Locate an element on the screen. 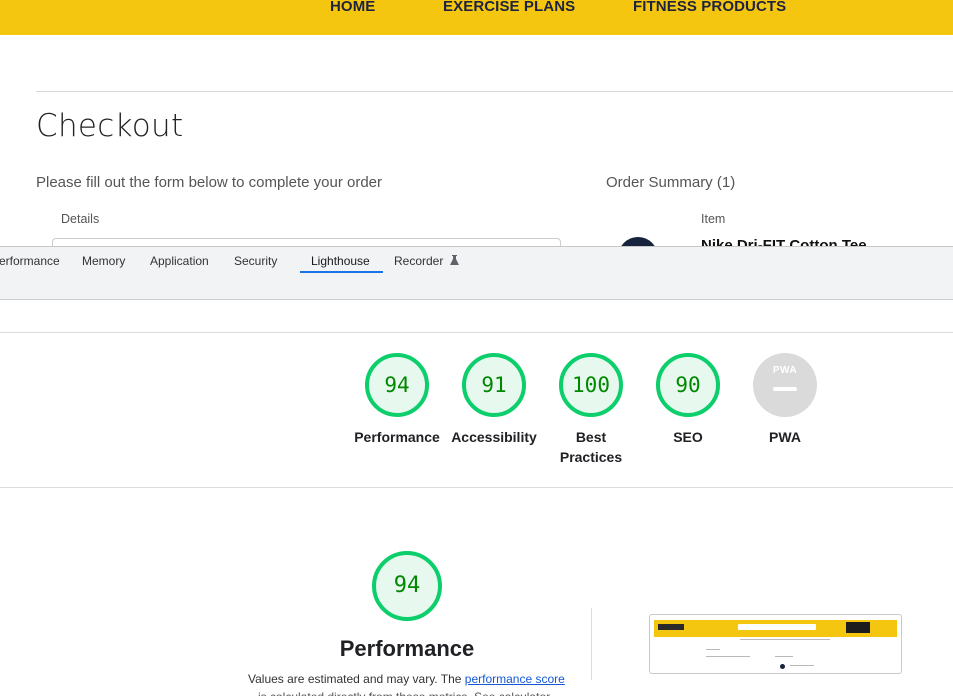 This screenshot has height=696, width=953. tab-recorder-label: Recorder is located at coordinates (419, 261).